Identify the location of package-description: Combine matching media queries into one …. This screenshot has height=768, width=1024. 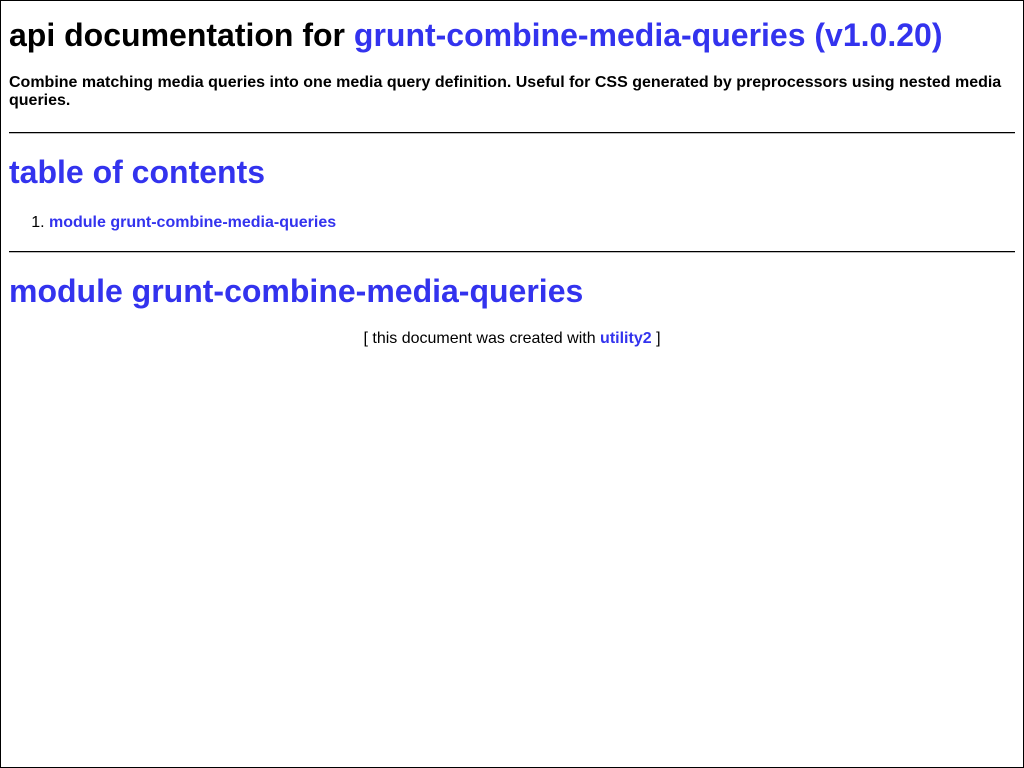
(505, 91).